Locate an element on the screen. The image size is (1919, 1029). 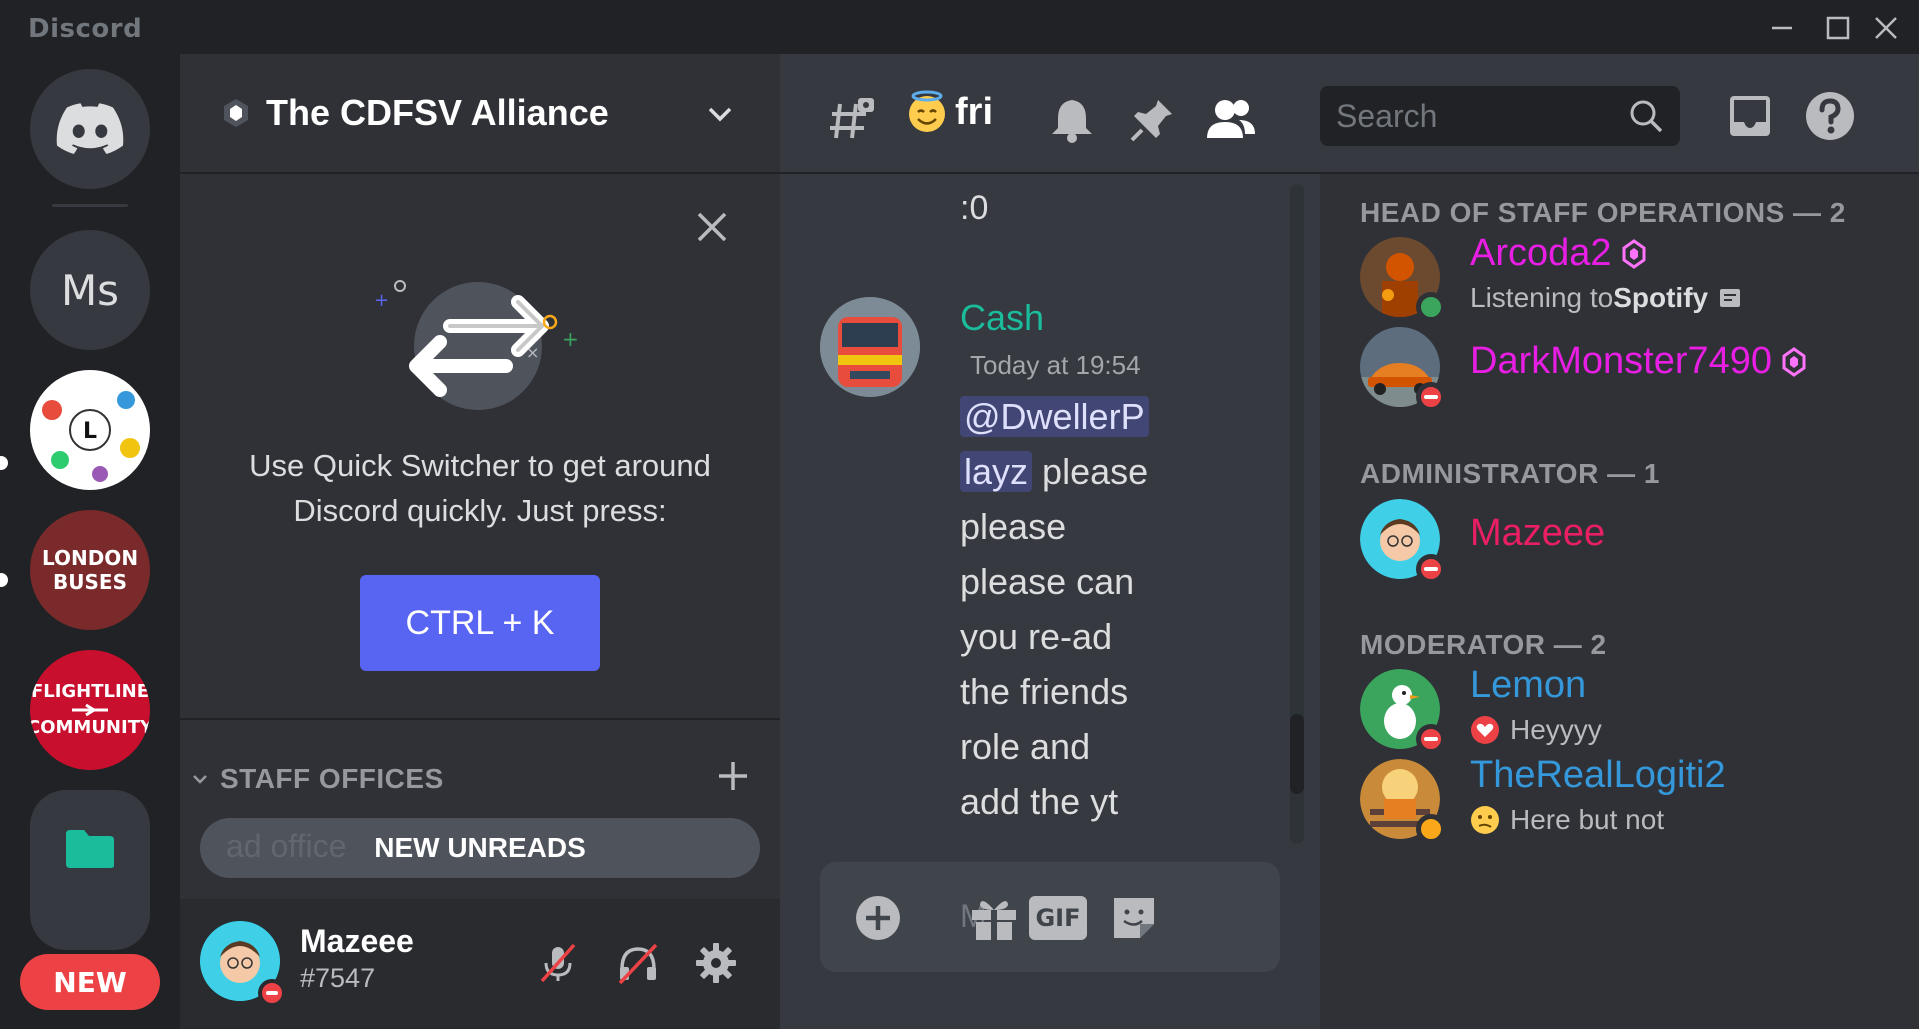
help-icon is located at coordinates (1830, 116).